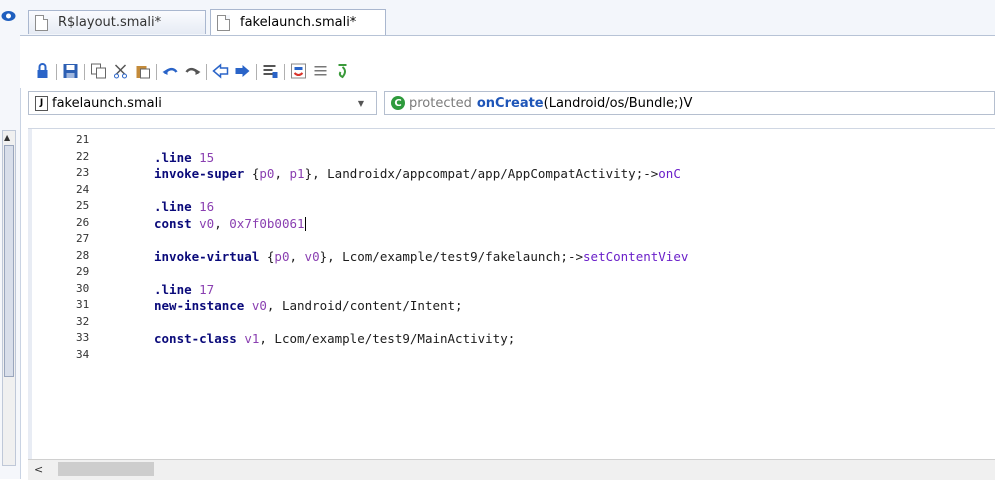 Image resolution: width=995 pixels, height=480 pixels. Describe the element at coordinates (270, 71) in the screenshot. I see `format-icon` at that location.